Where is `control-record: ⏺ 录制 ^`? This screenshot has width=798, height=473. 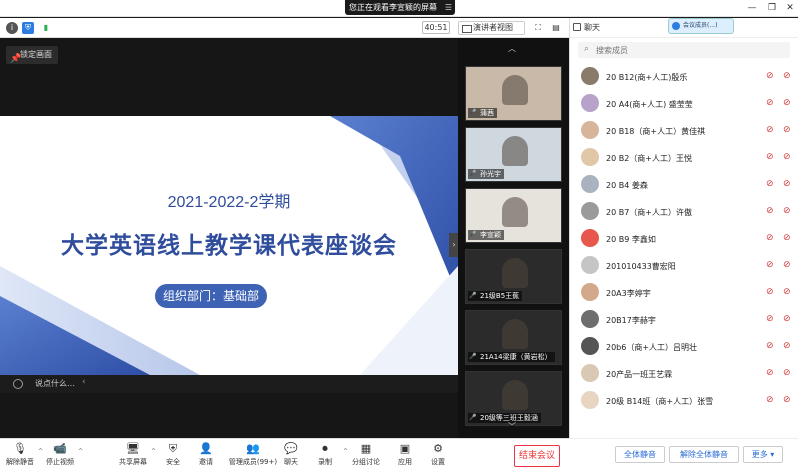
control-record: ⏺ 录制 ^ is located at coordinates (326, 454).